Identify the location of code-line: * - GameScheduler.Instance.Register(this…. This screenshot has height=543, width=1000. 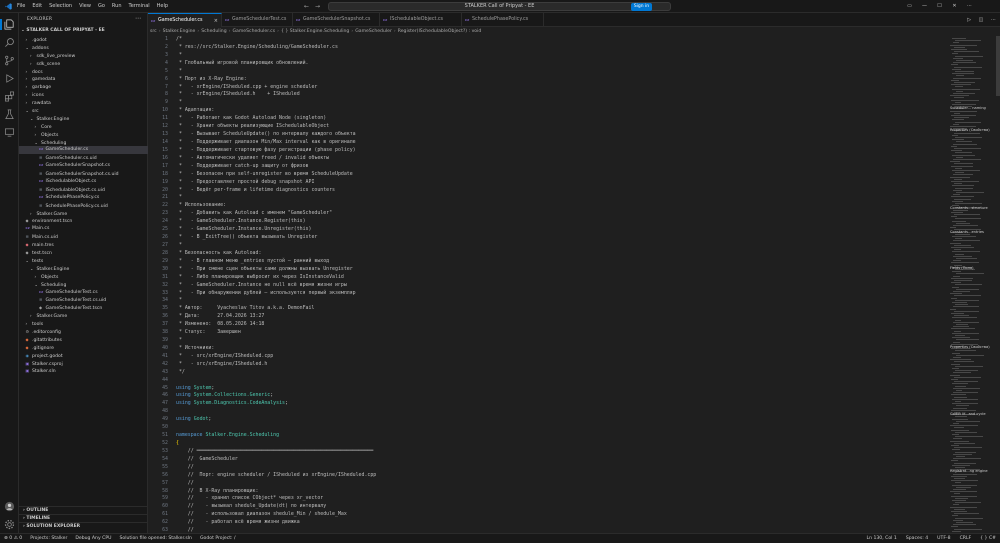
(556, 222).